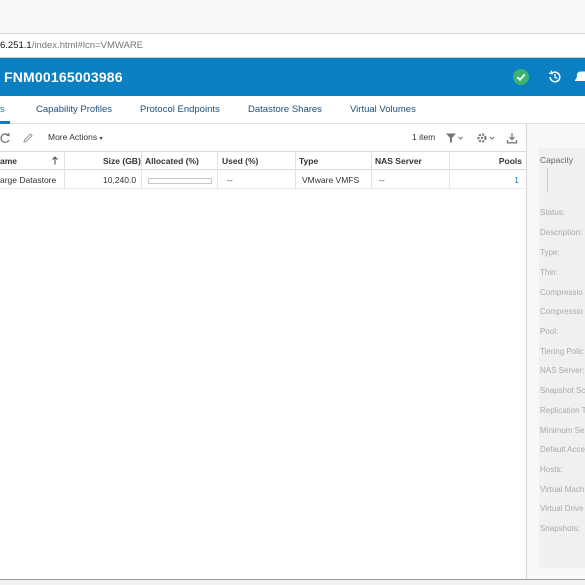 This screenshot has height=585, width=585. What do you see at coordinates (579, 77) in the screenshot?
I see `notifications-icon` at bounding box center [579, 77].